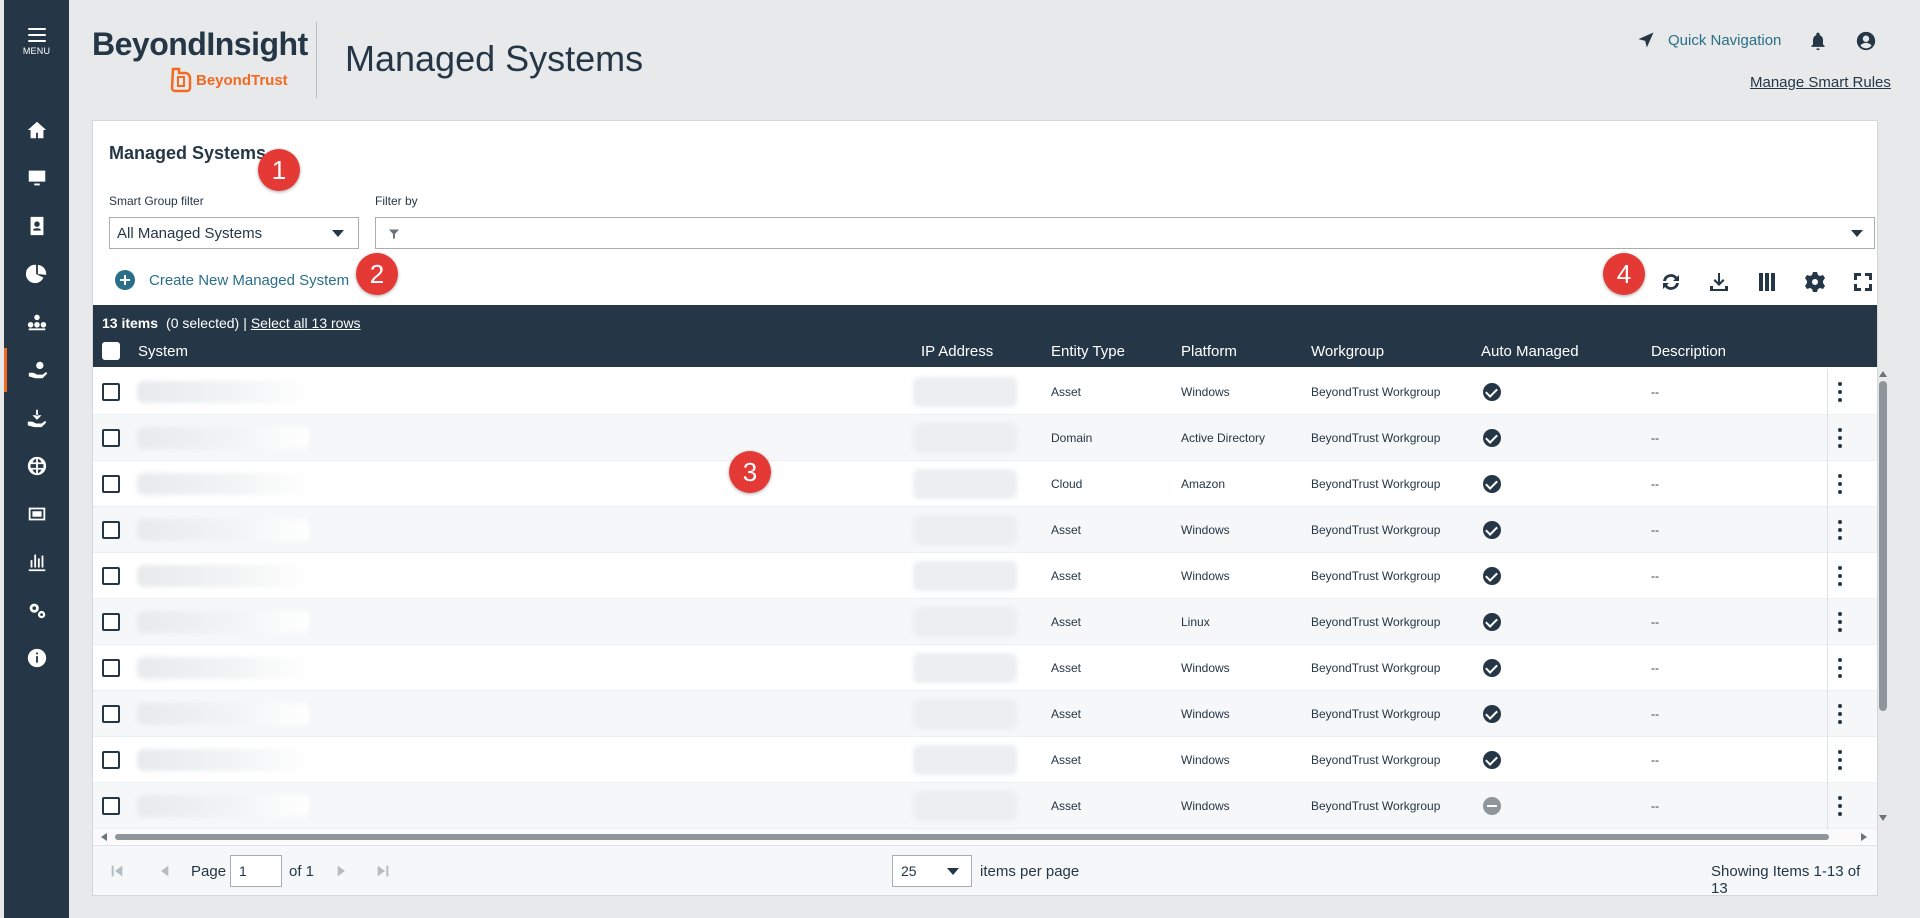  Describe the element at coordinates (190, 233) in the screenshot. I see `smart-group-value: All Managed Systems` at that location.